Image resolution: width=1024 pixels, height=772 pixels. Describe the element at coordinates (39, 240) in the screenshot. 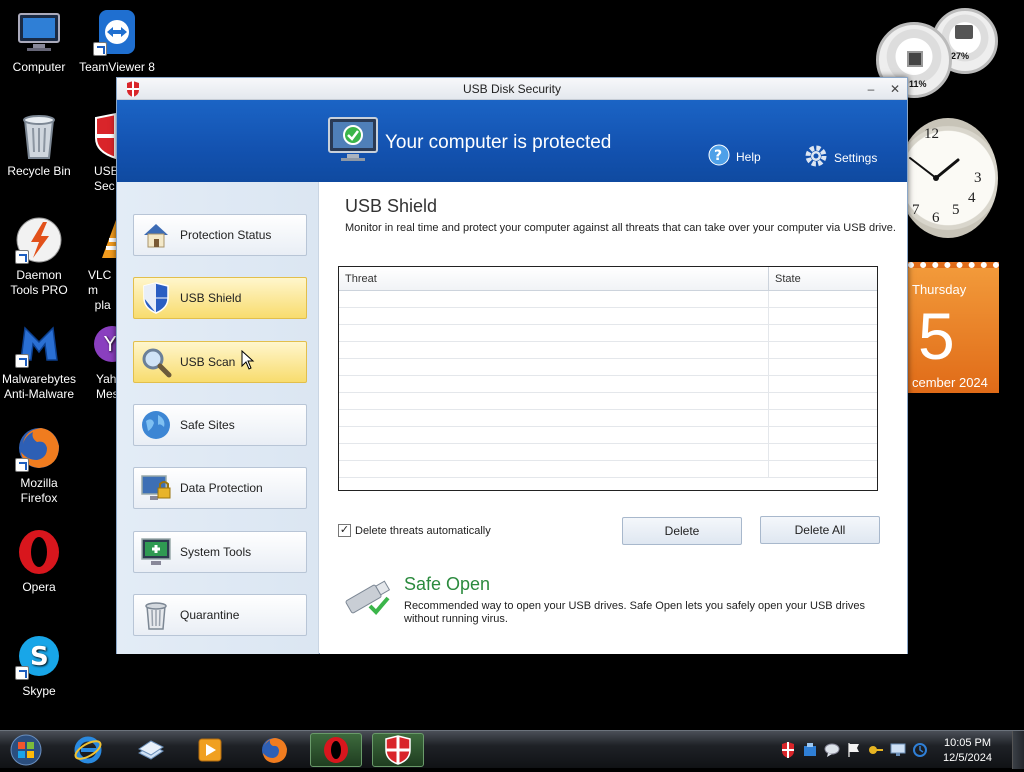

I see `daemon-tools-icon` at that location.